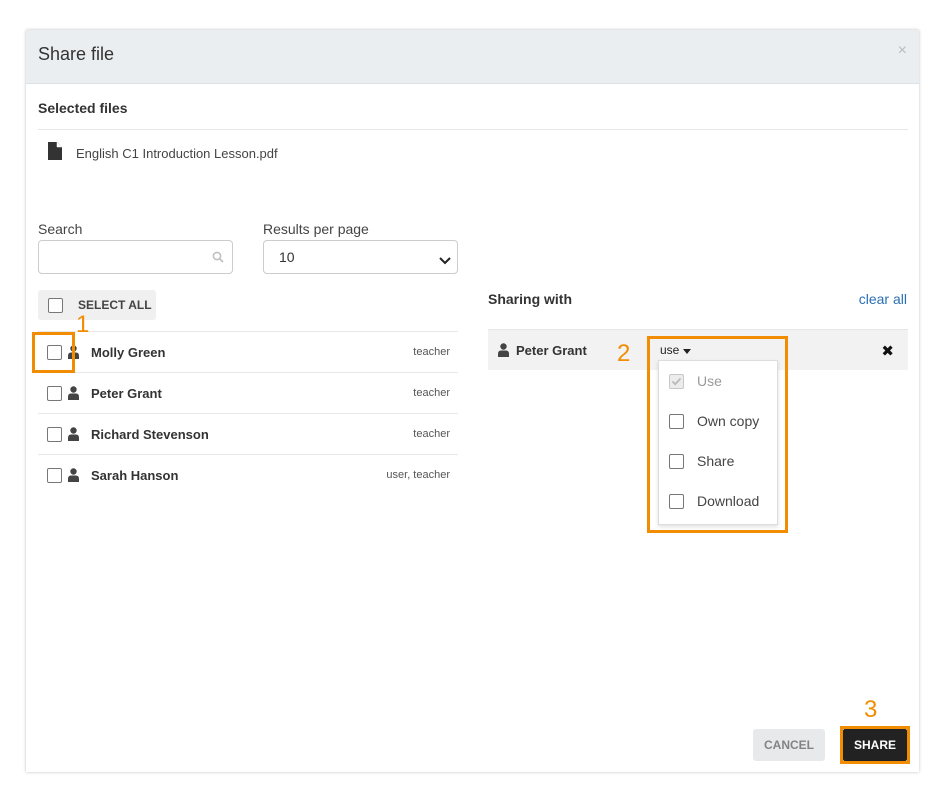  I want to click on caret-down-icon, so click(686, 350).